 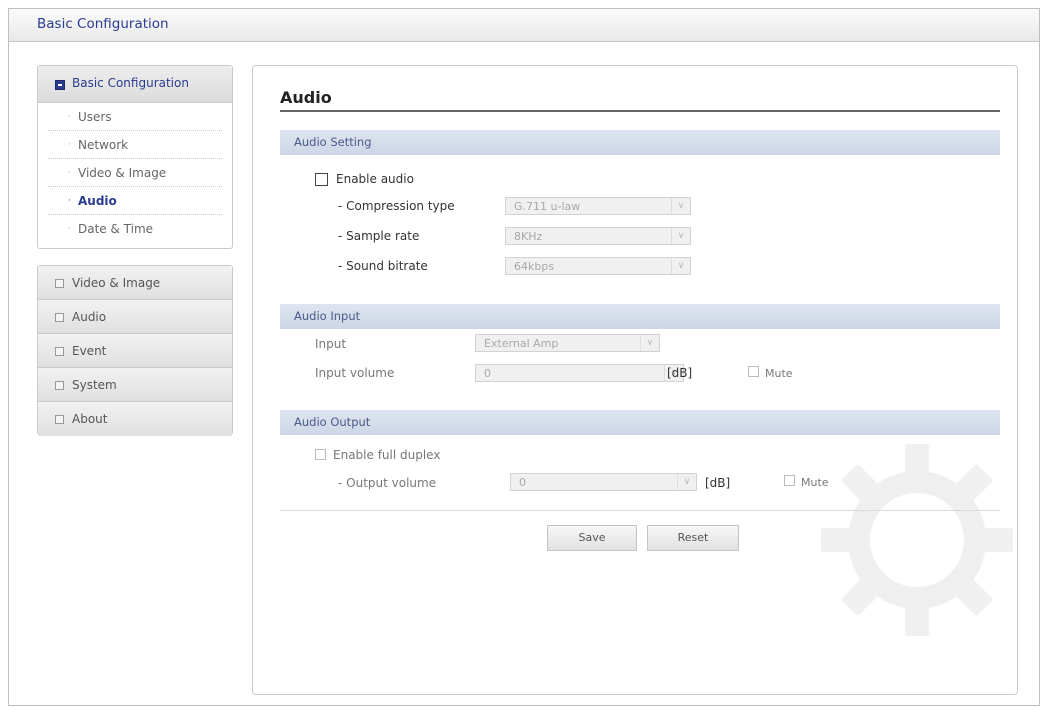 I want to click on sidebar-group-system: System, so click(x=135, y=385).